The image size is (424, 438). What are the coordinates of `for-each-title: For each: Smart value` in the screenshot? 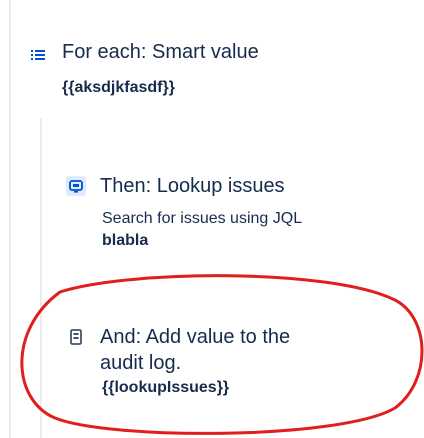 It's located at (160, 52).